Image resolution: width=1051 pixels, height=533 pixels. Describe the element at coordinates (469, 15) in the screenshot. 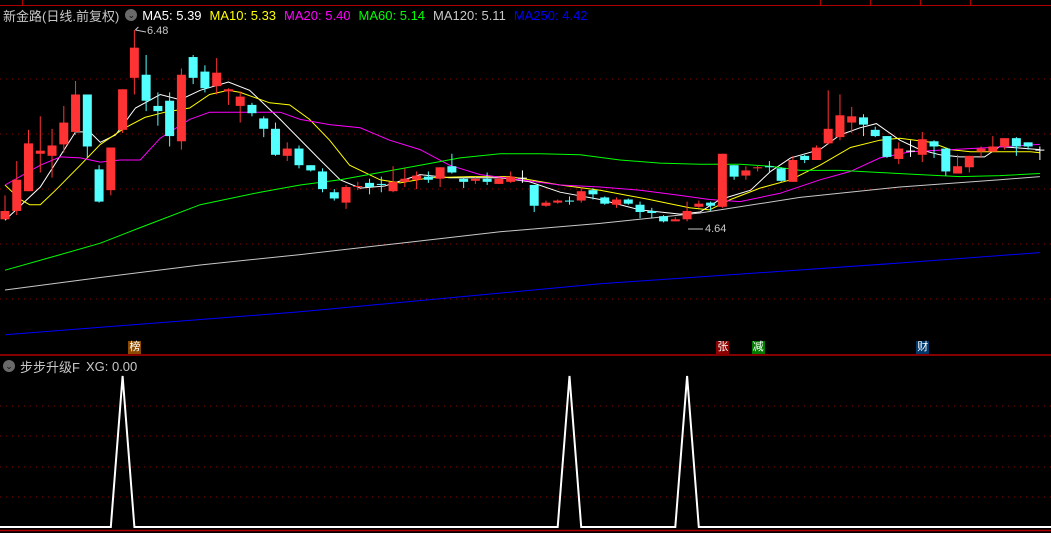

I see `ma120-label: MA120: 5.11` at that location.